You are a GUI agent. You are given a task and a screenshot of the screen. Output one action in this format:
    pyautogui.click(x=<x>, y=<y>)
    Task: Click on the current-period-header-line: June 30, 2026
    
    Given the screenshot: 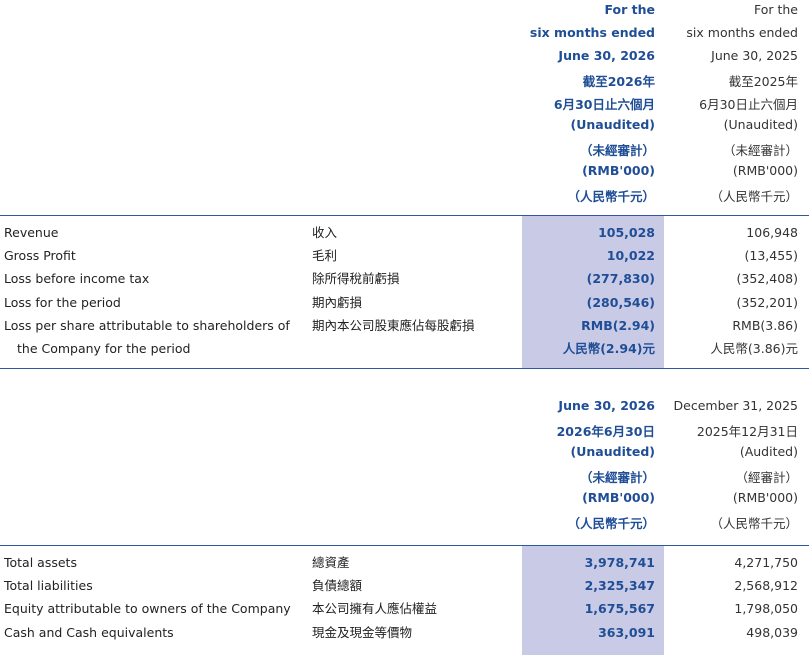 What is the action you would take?
    pyautogui.click(x=606, y=55)
    